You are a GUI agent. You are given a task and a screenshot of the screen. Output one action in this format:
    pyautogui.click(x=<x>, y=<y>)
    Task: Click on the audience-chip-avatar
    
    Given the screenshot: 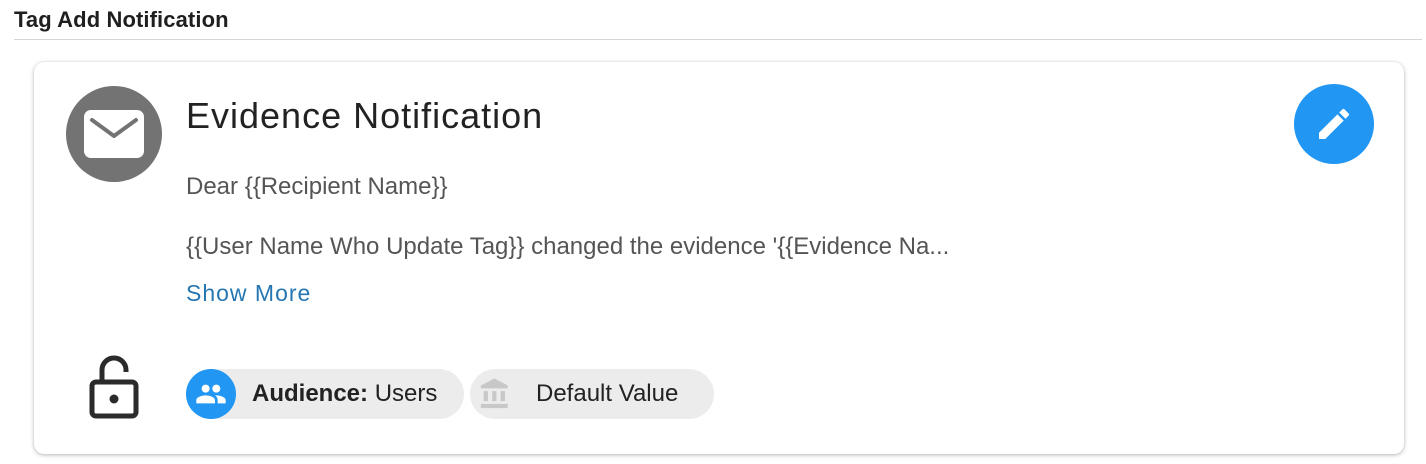 What is the action you would take?
    pyautogui.click(x=211, y=394)
    